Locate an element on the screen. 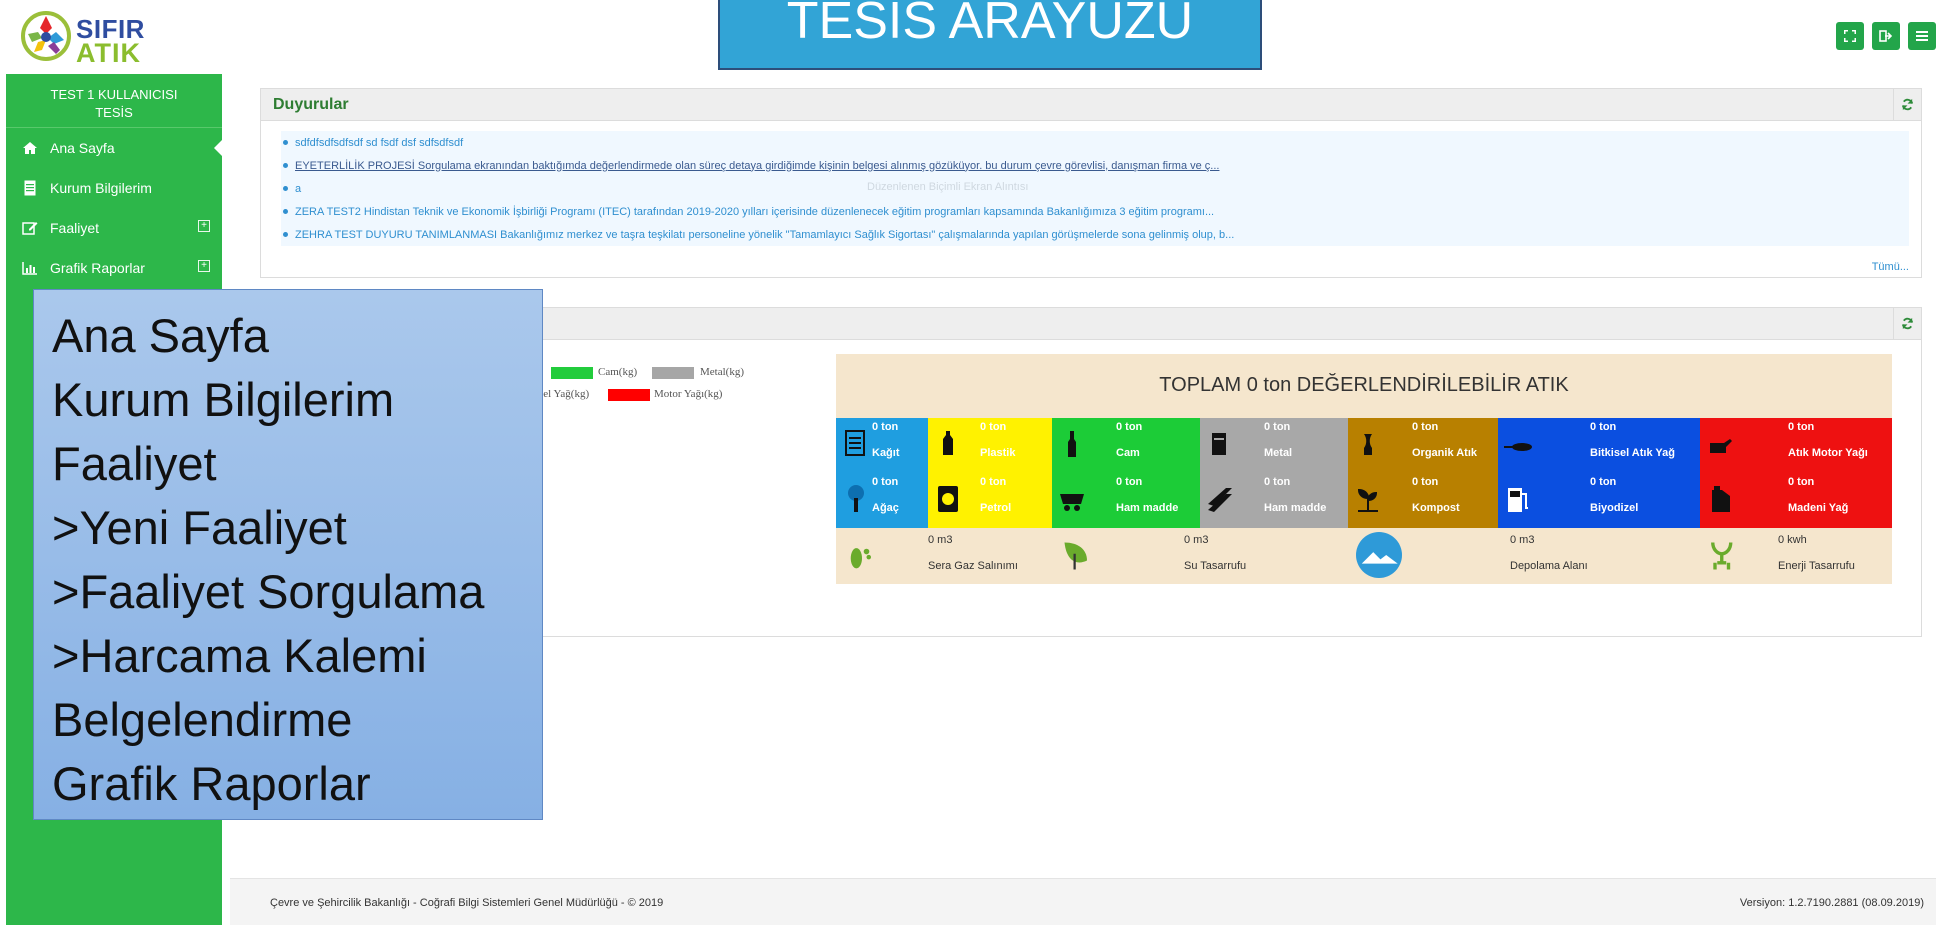 This screenshot has height=925, width=1936. fuel-pump-icon is located at coordinates (1518, 500).